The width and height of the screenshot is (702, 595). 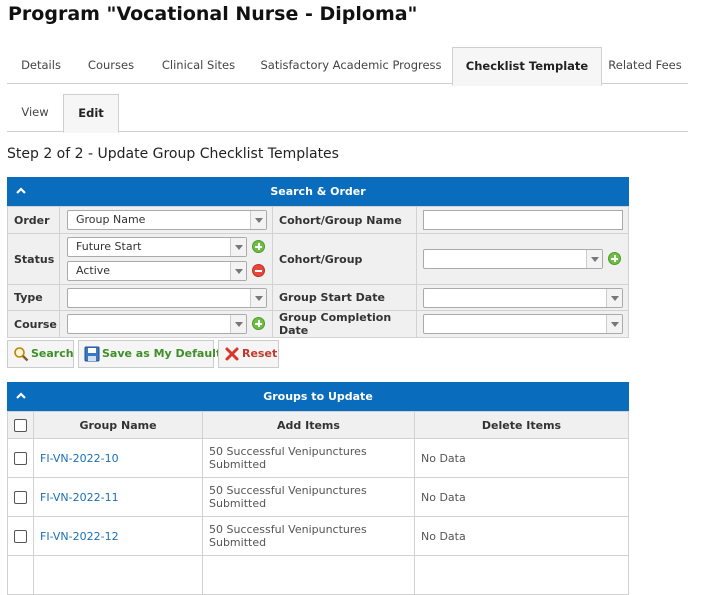 What do you see at coordinates (33, 220) in the screenshot?
I see `order-label: Order` at bounding box center [33, 220].